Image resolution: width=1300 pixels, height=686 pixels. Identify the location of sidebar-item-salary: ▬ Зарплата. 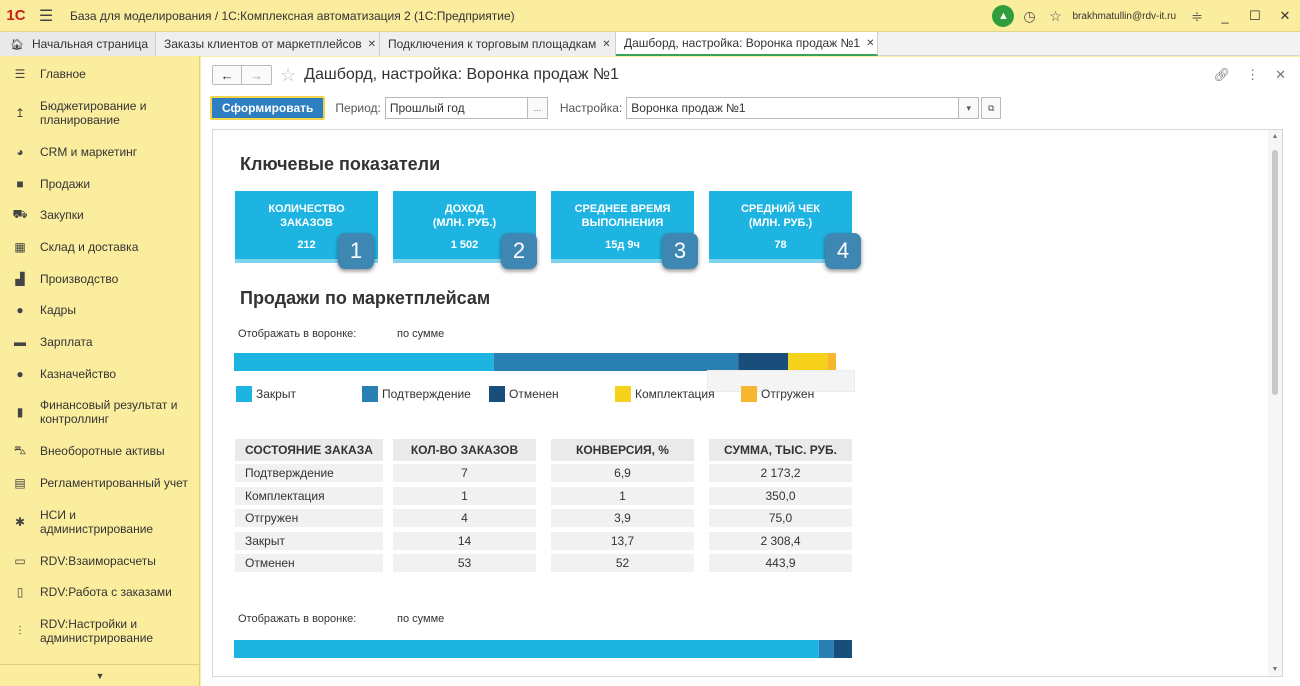
(100, 342).